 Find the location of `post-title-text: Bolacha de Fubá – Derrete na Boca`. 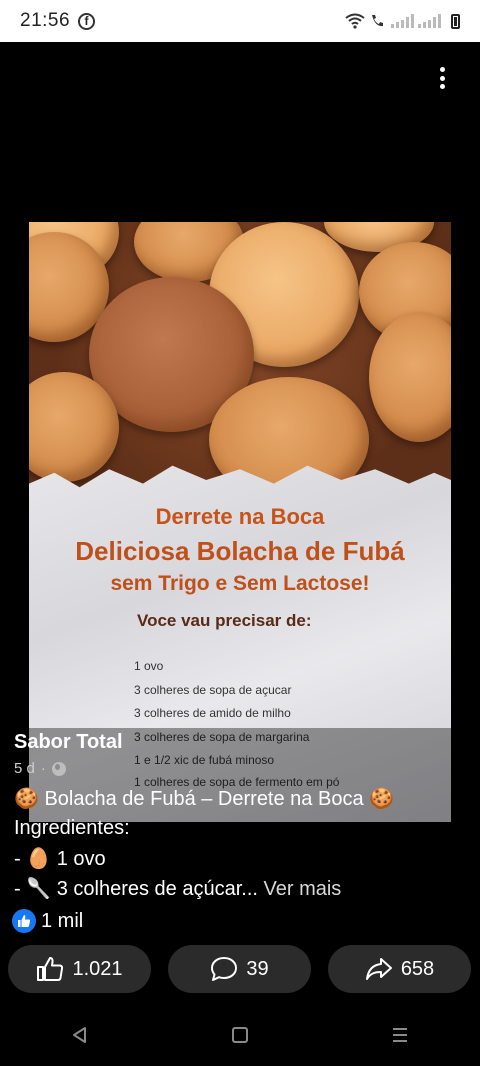

post-title-text: Bolacha de Fubá – Derrete na Boca is located at coordinates (204, 799).